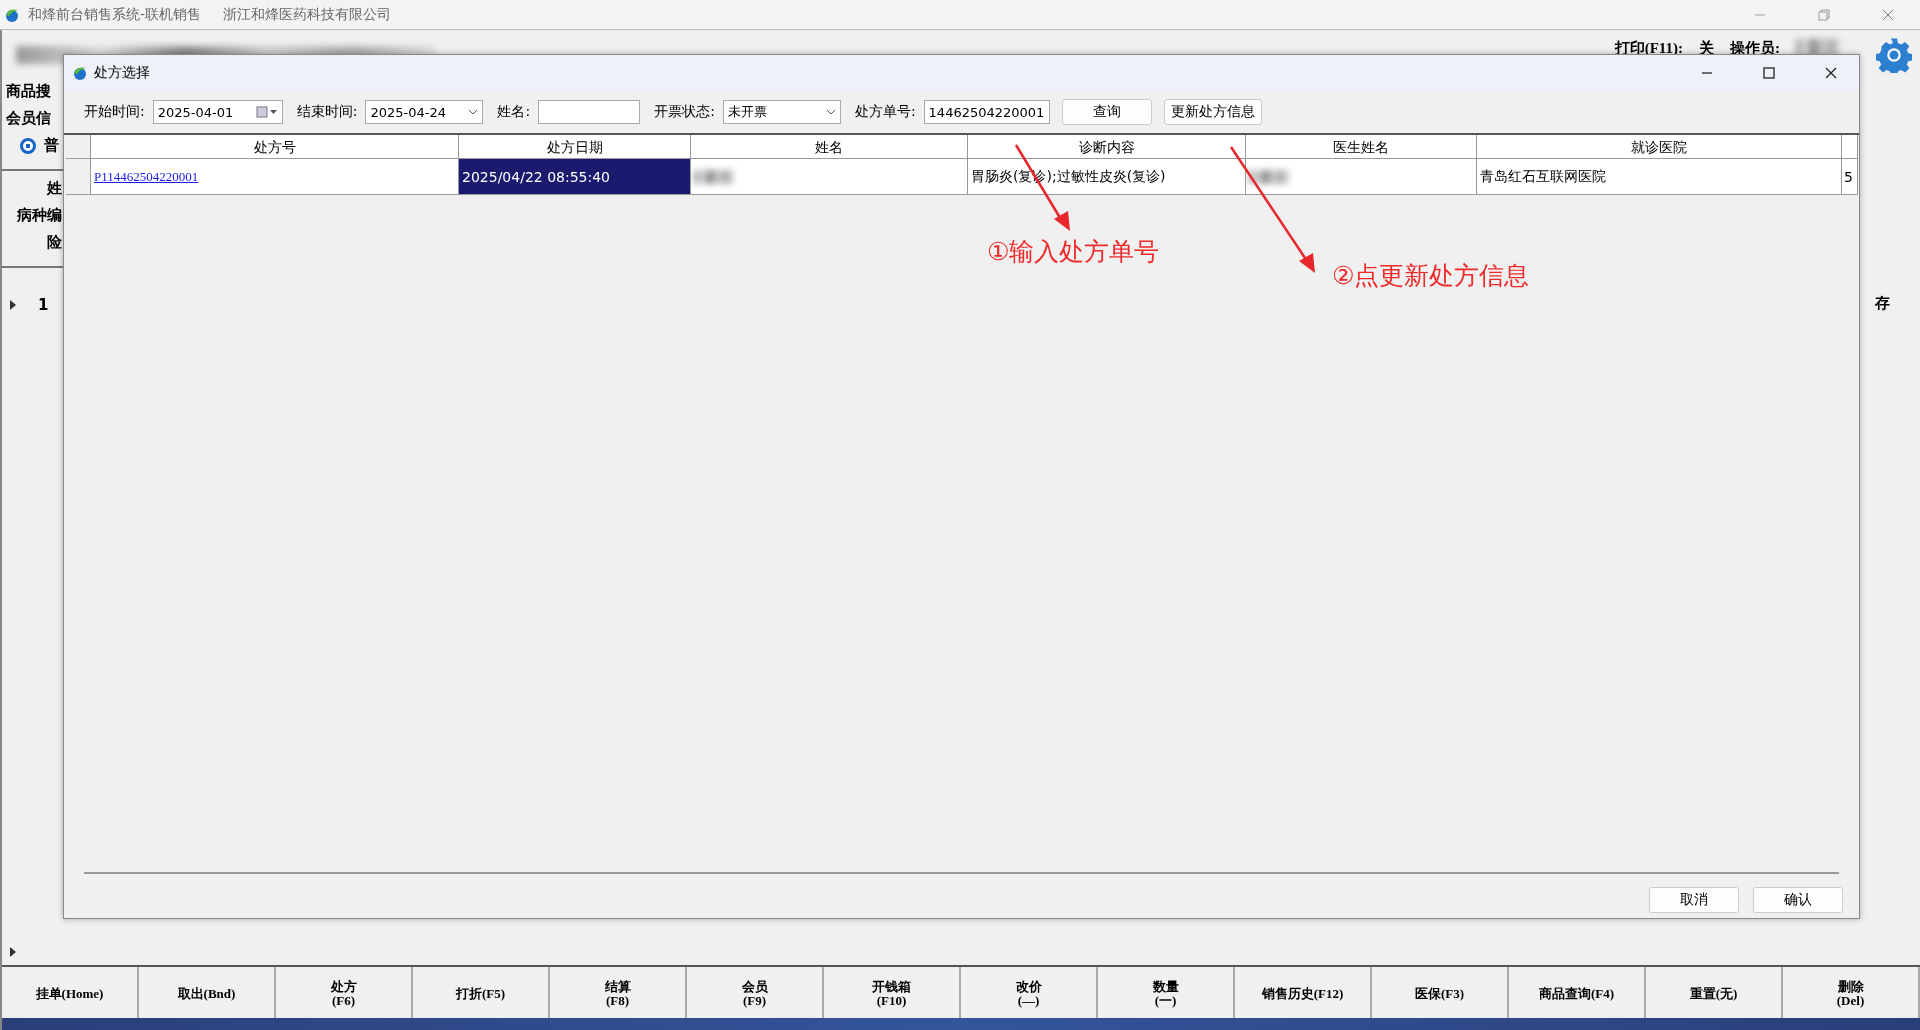 The width and height of the screenshot is (1920, 1030). What do you see at coordinates (1850, 147) in the screenshot?
I see `header-cell` at bounding box center [1850, 147].